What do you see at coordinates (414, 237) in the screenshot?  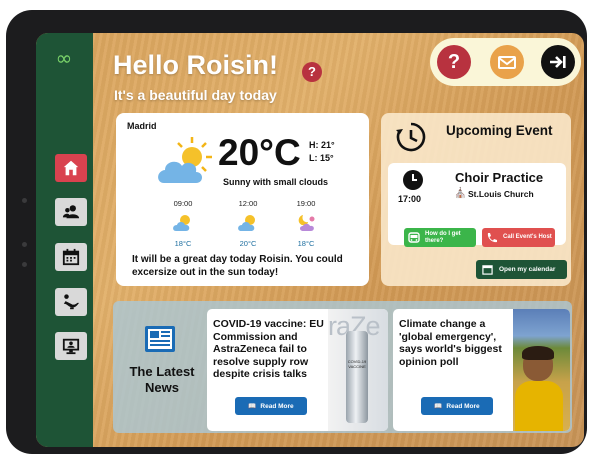 I see `bus-icon` at bounding box center [414, 237].